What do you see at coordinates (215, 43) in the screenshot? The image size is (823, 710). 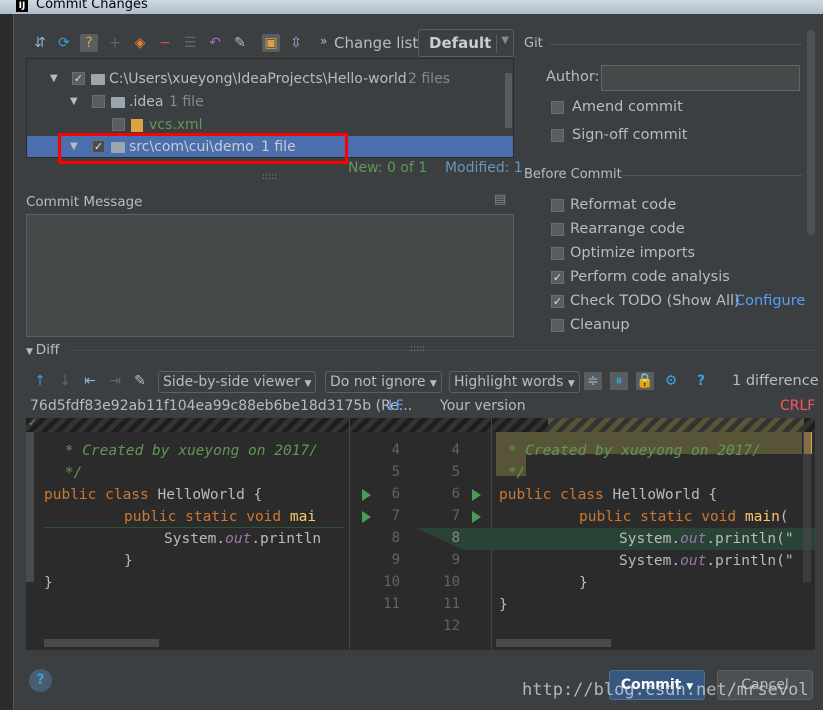 I see `rollback-icon: ↶` at bounding box center [215, 43].